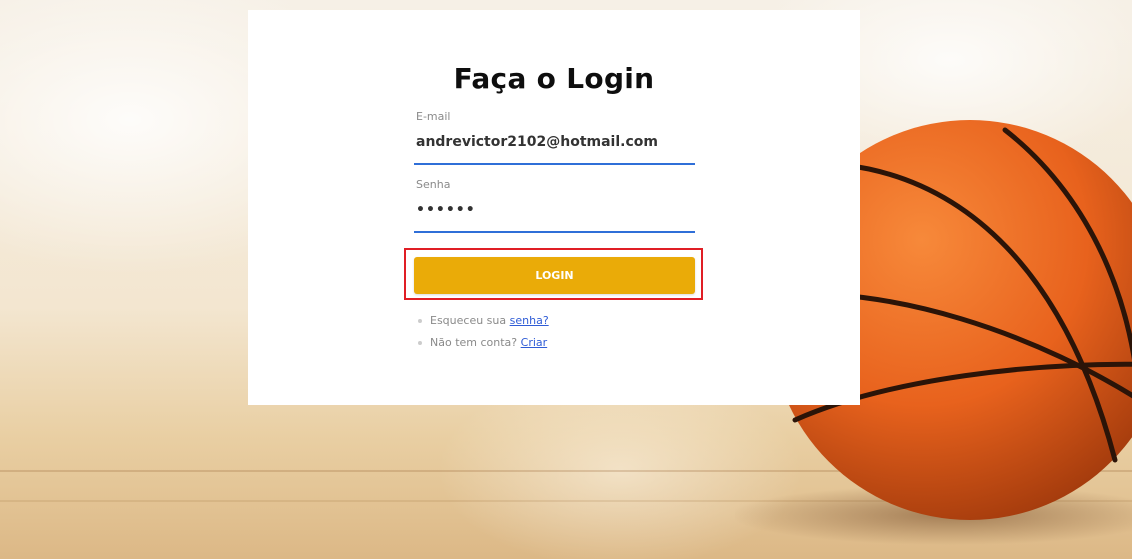 The width and height of the screenshot is (1132, 559). I want to click on password-field-group: Senha, so click(555, 205).